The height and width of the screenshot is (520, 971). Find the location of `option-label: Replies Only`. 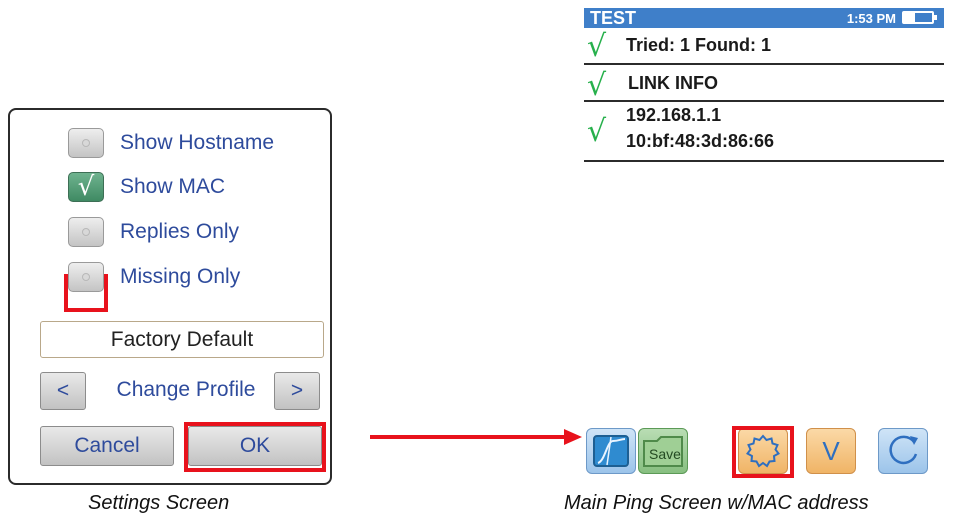

option-label: Replies Only is located at coordinates (180, 231).